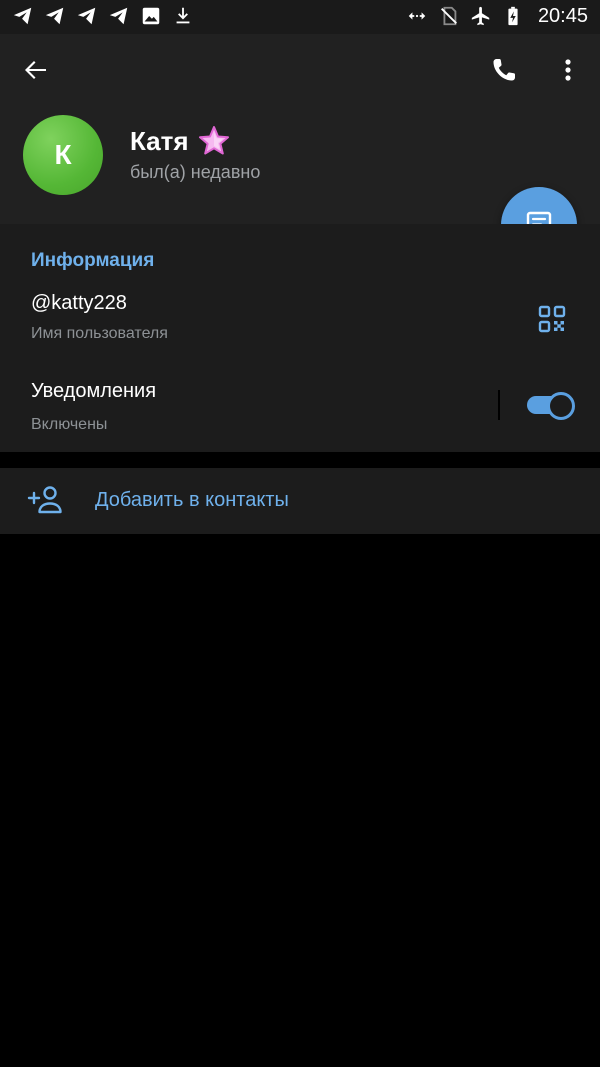  What do you see at coordinates (183, 15) in the screenshot?
I see `download-icon` at bounding box center [183, 15].